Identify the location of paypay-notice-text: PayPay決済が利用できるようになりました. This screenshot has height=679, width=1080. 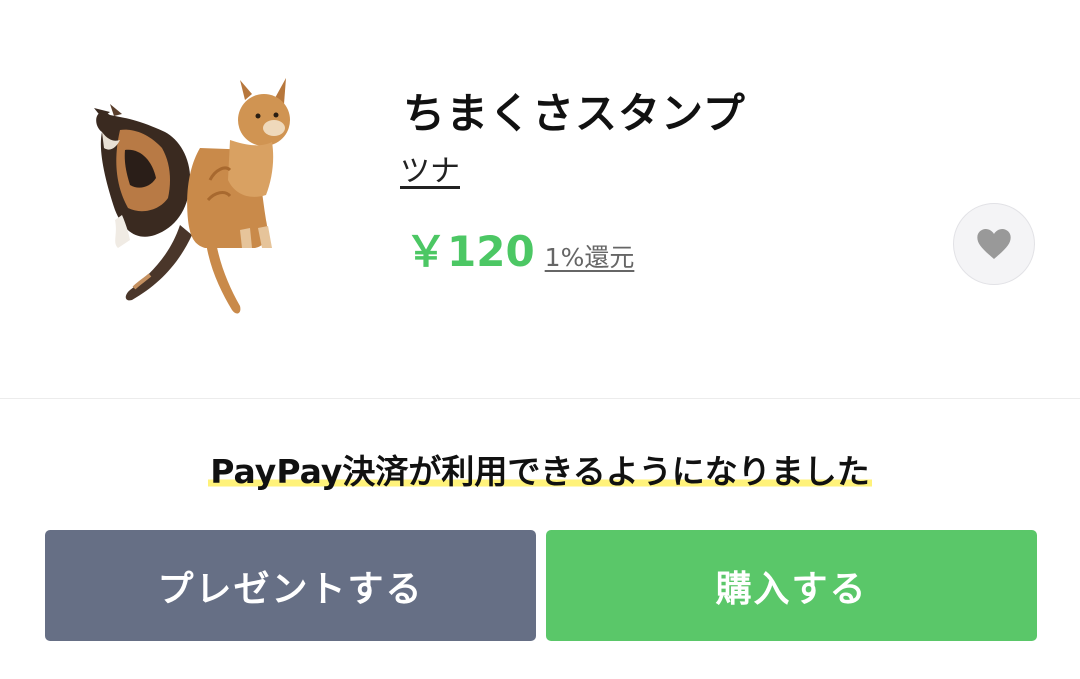
(540, 471).